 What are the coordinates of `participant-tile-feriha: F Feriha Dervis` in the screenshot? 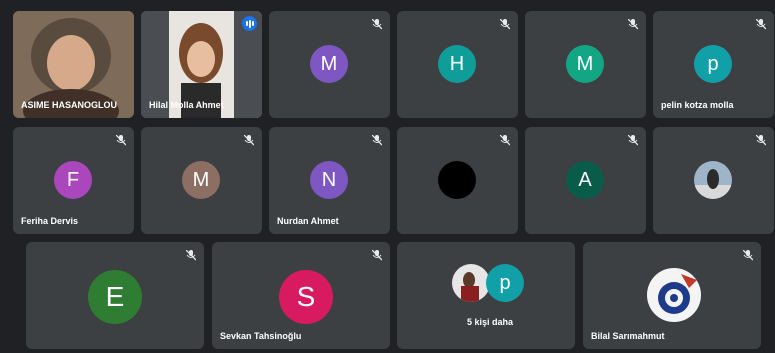 It's located at (73, 180).